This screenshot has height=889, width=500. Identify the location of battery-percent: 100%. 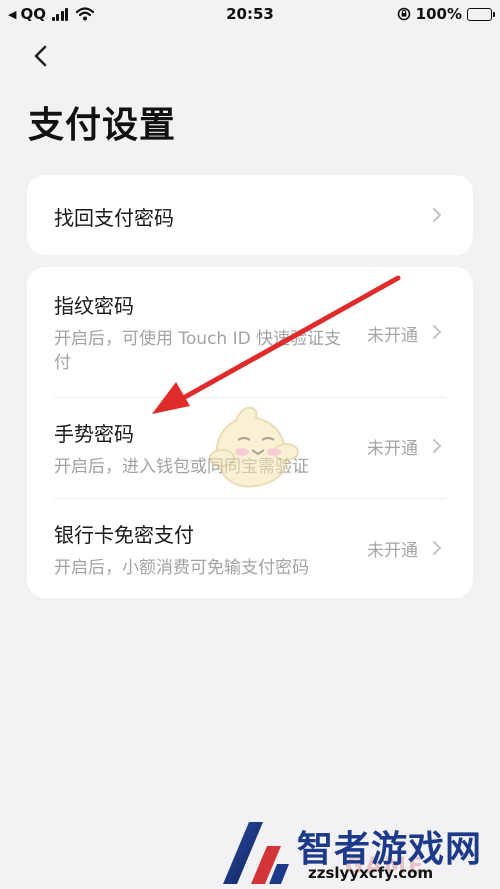
(438, 14).